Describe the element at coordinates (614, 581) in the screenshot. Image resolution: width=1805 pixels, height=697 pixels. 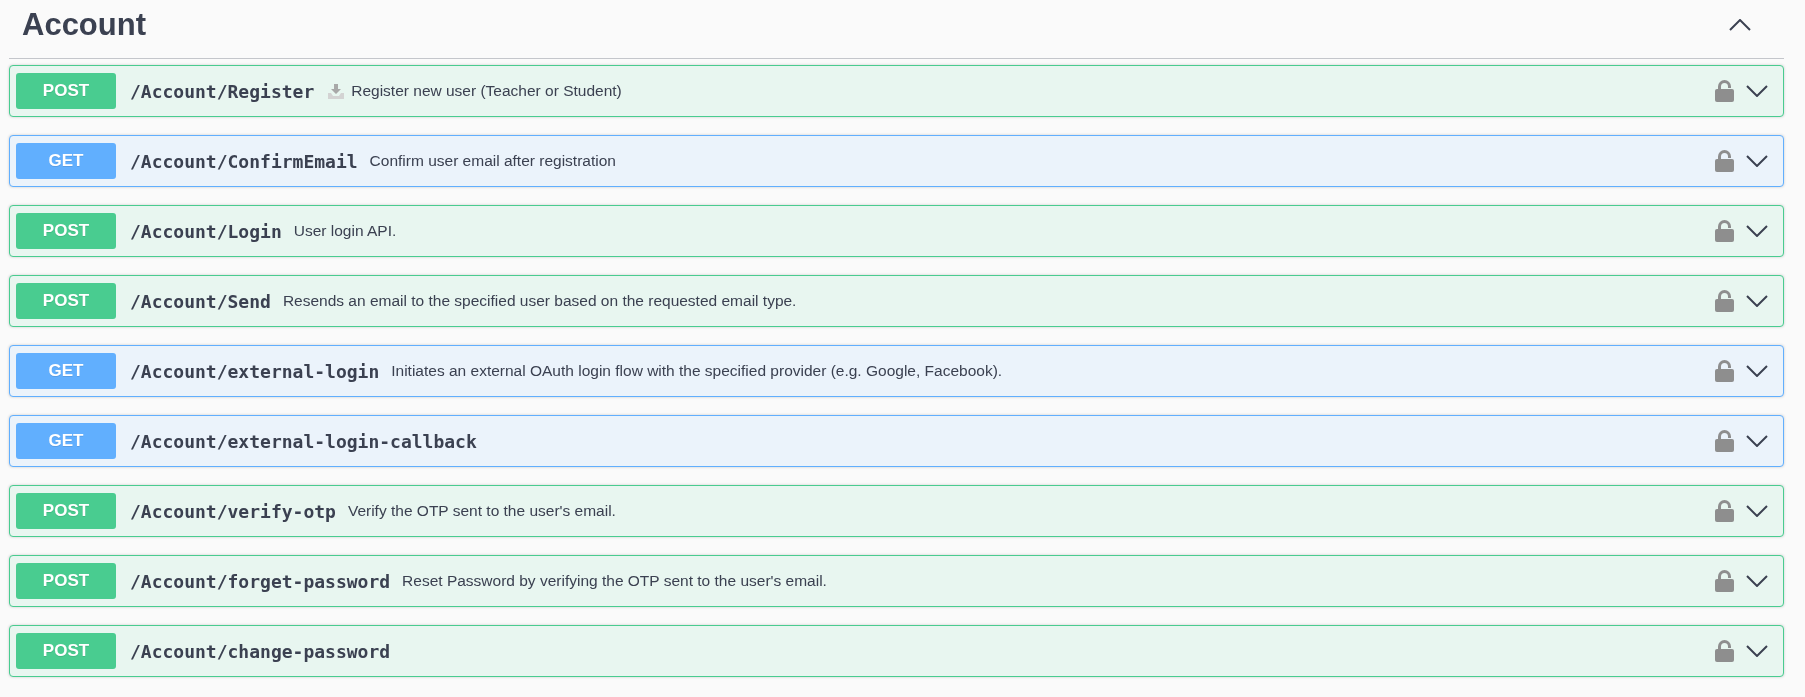
I see `endpoint-description: Reset Password by verifying the OTP sent to the user's email.` at that location.